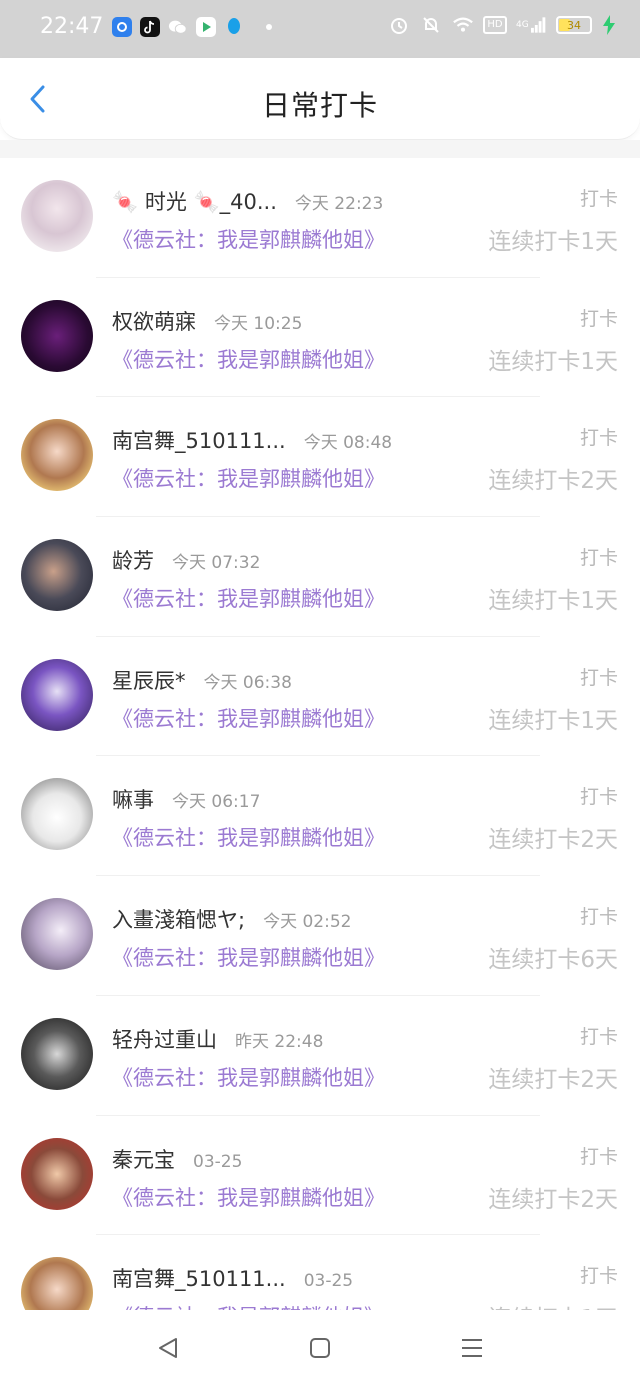  Describe the element at coordinates (258, 323) in the screenshot. I see `checkin-time: 今天 10:25` at that location.